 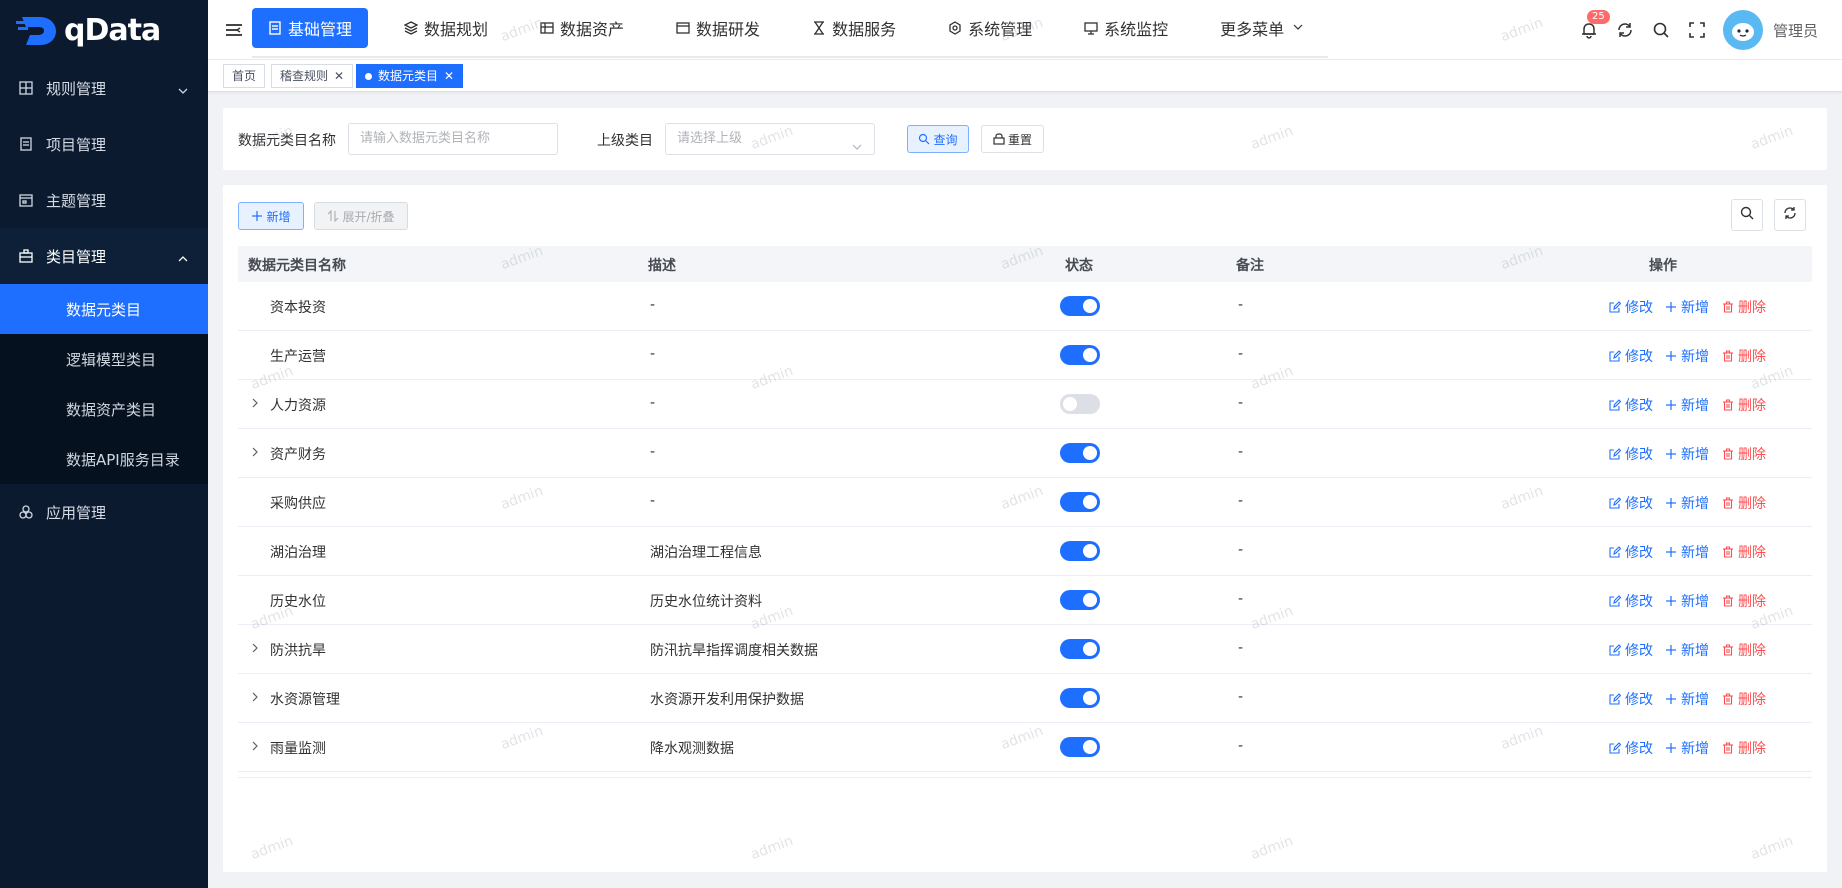 What do you see at coordinates (76, 256) in the screenshot?
I see `sidebar-item-label: 类目管理` at bounding box center [76, 256].